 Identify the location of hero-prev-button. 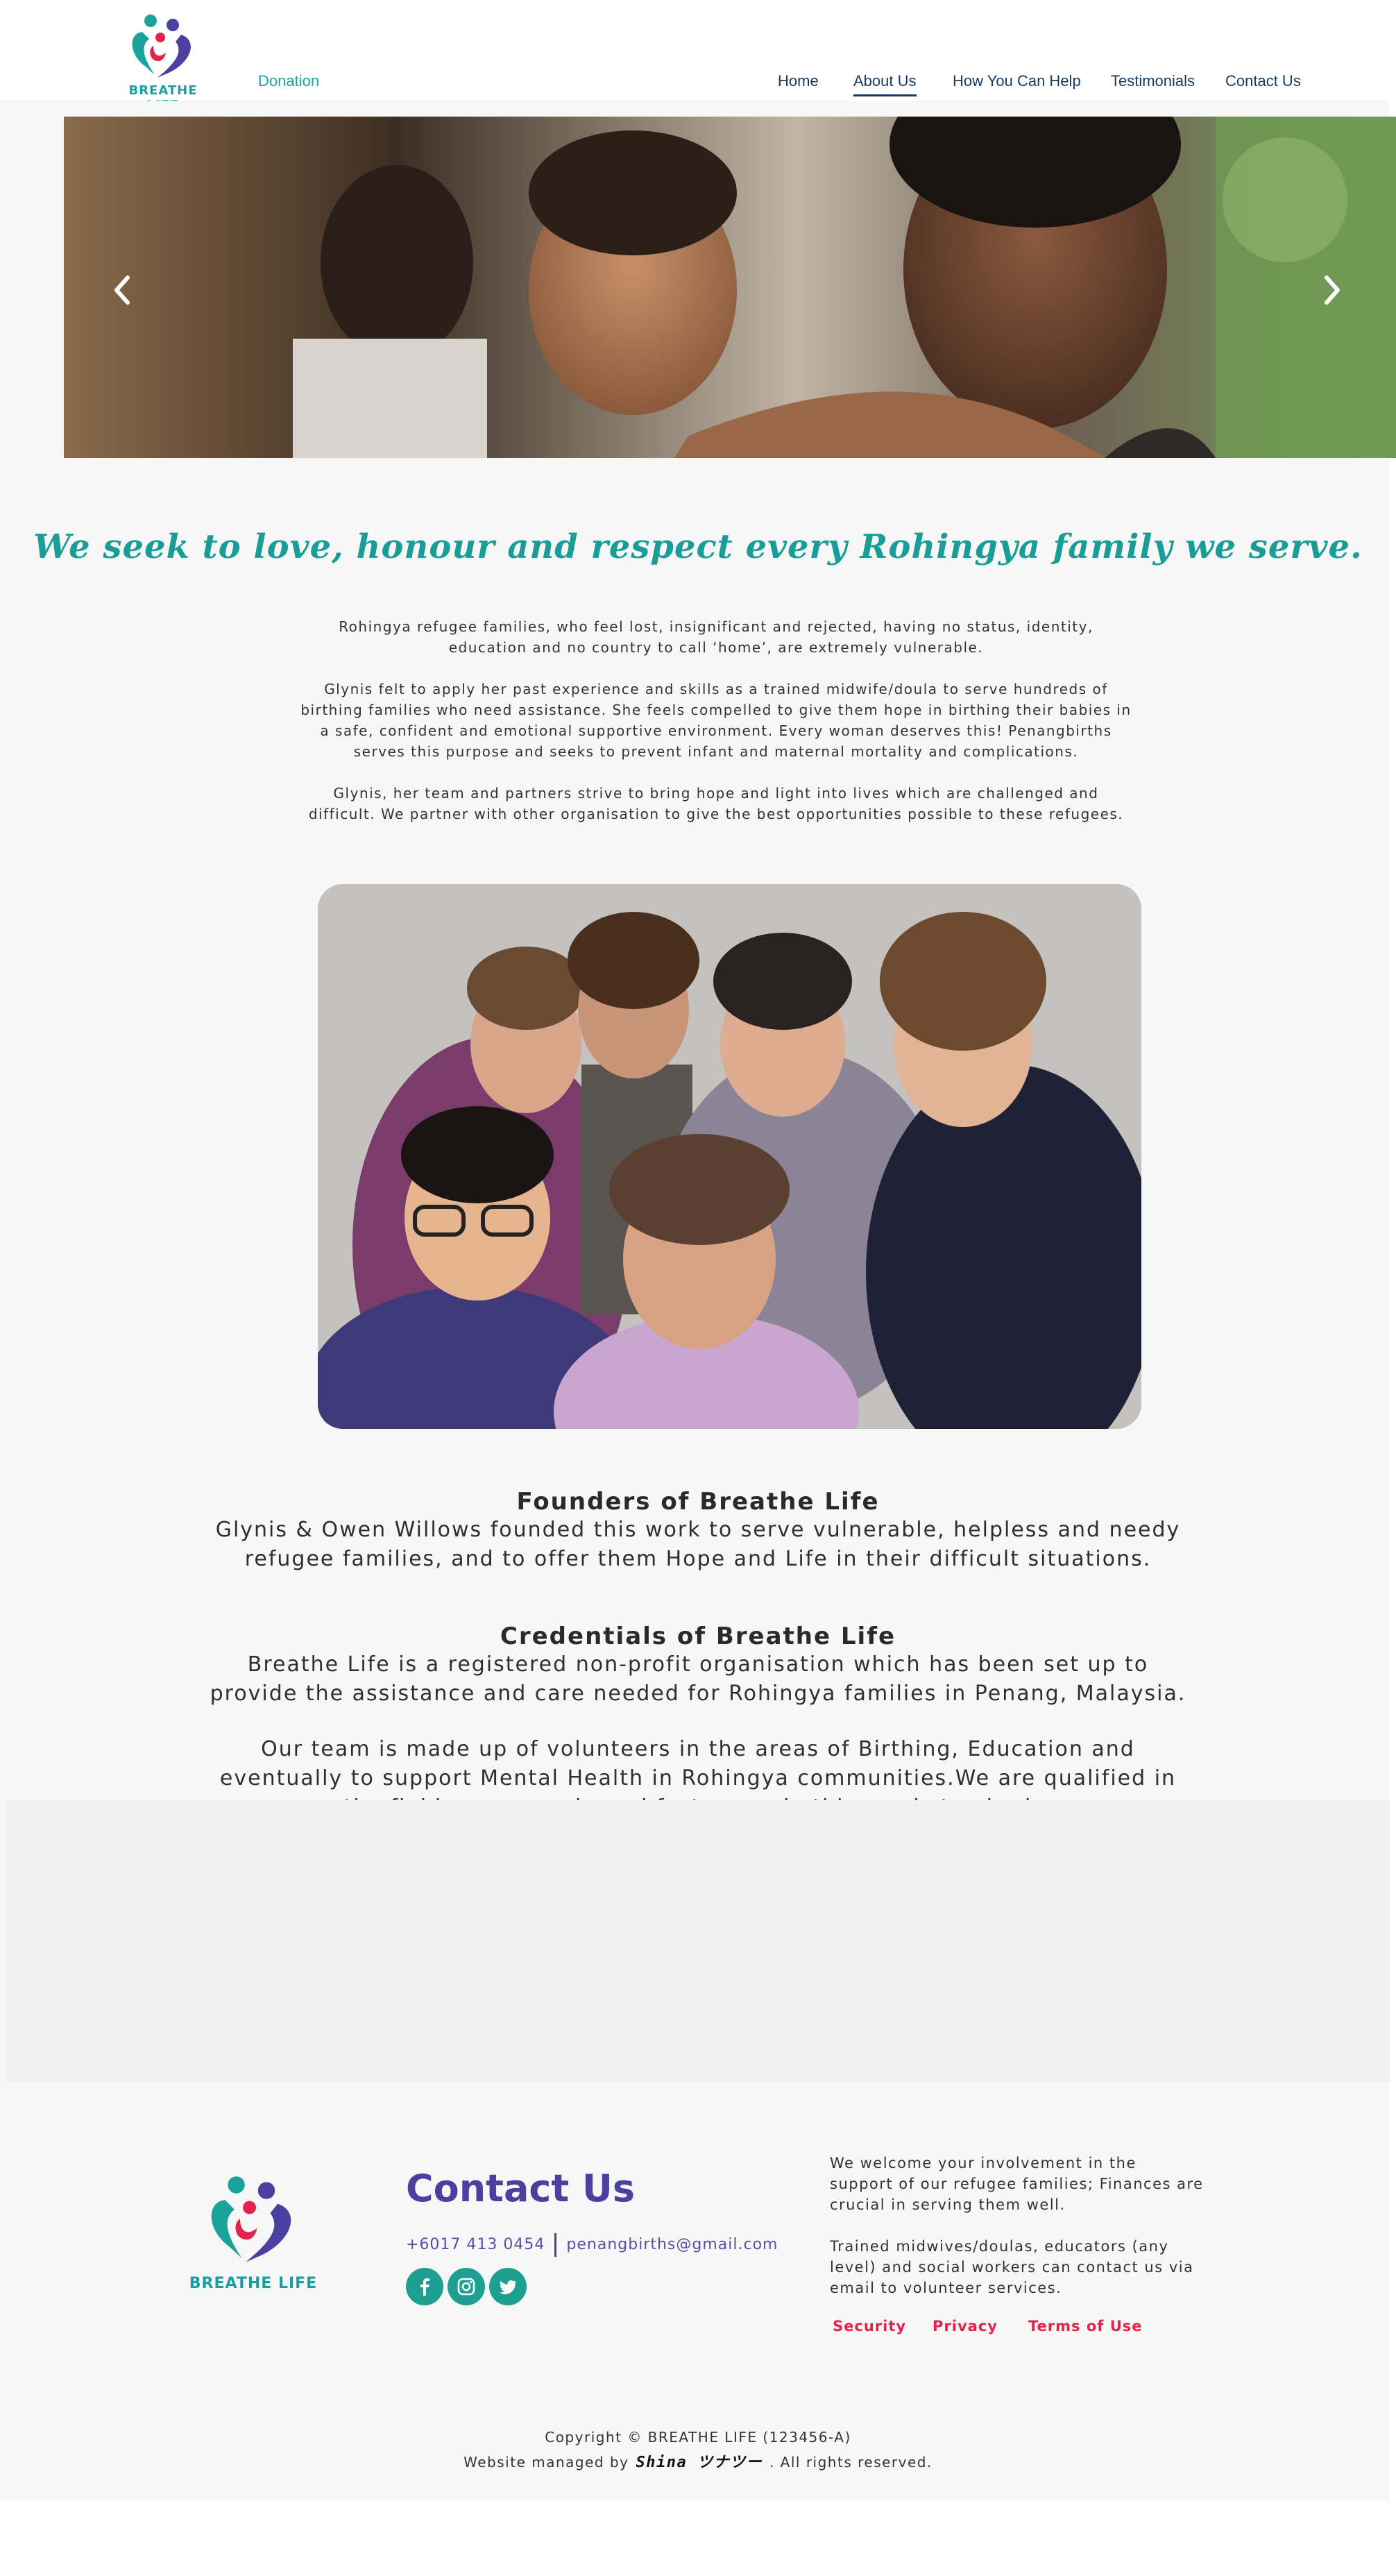
(122, 290).